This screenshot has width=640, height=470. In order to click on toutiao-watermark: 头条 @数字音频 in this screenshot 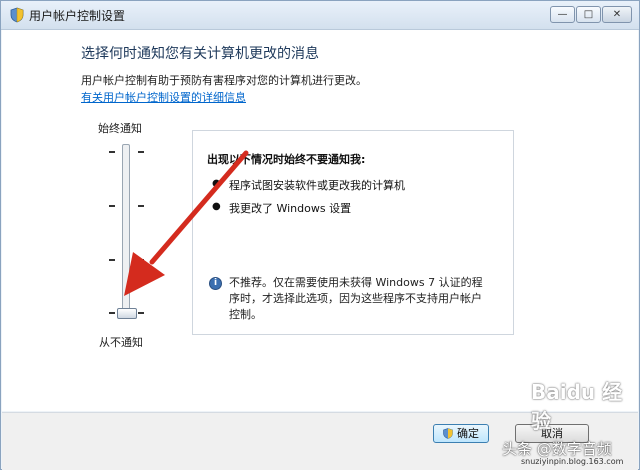, I will do `click(557, 449)`.